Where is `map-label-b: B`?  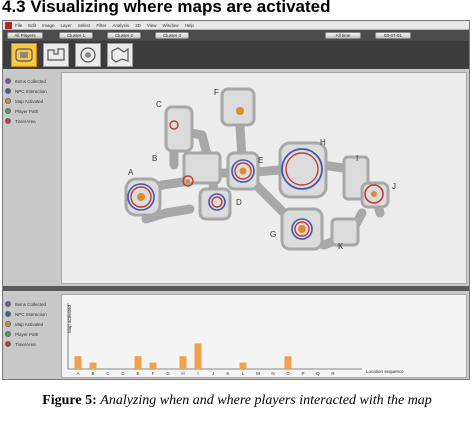 map-label-b: B is located at coordinates (154, 158).